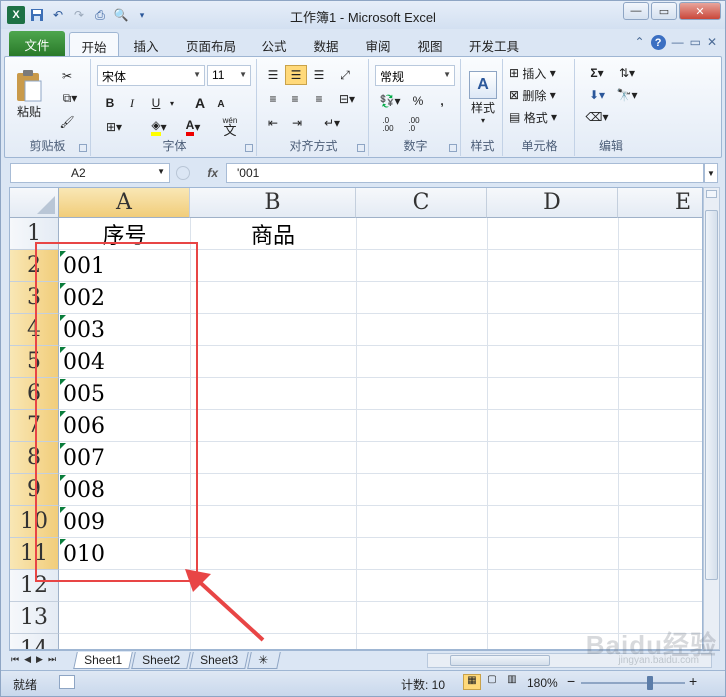 The image size is (726, 697). I want to click on page-layout-view-icon: ▢, so click(492, 682).